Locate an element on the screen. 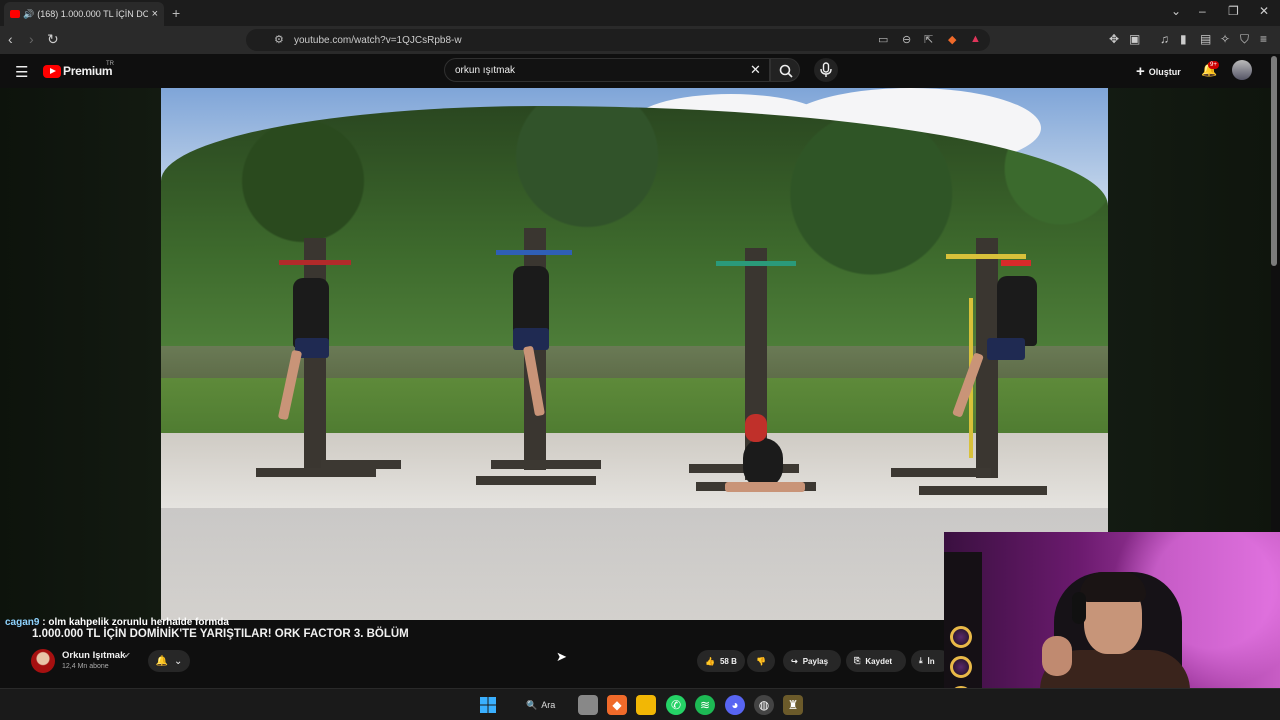  youtube-favicon-icon is located at coordinates (15, 14).